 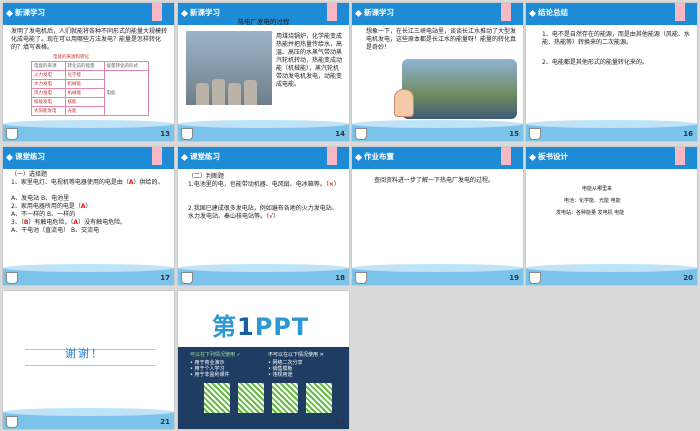 I want to click on exercise-line: A、不一样的 B、一样的, so click(x=43, y=214).